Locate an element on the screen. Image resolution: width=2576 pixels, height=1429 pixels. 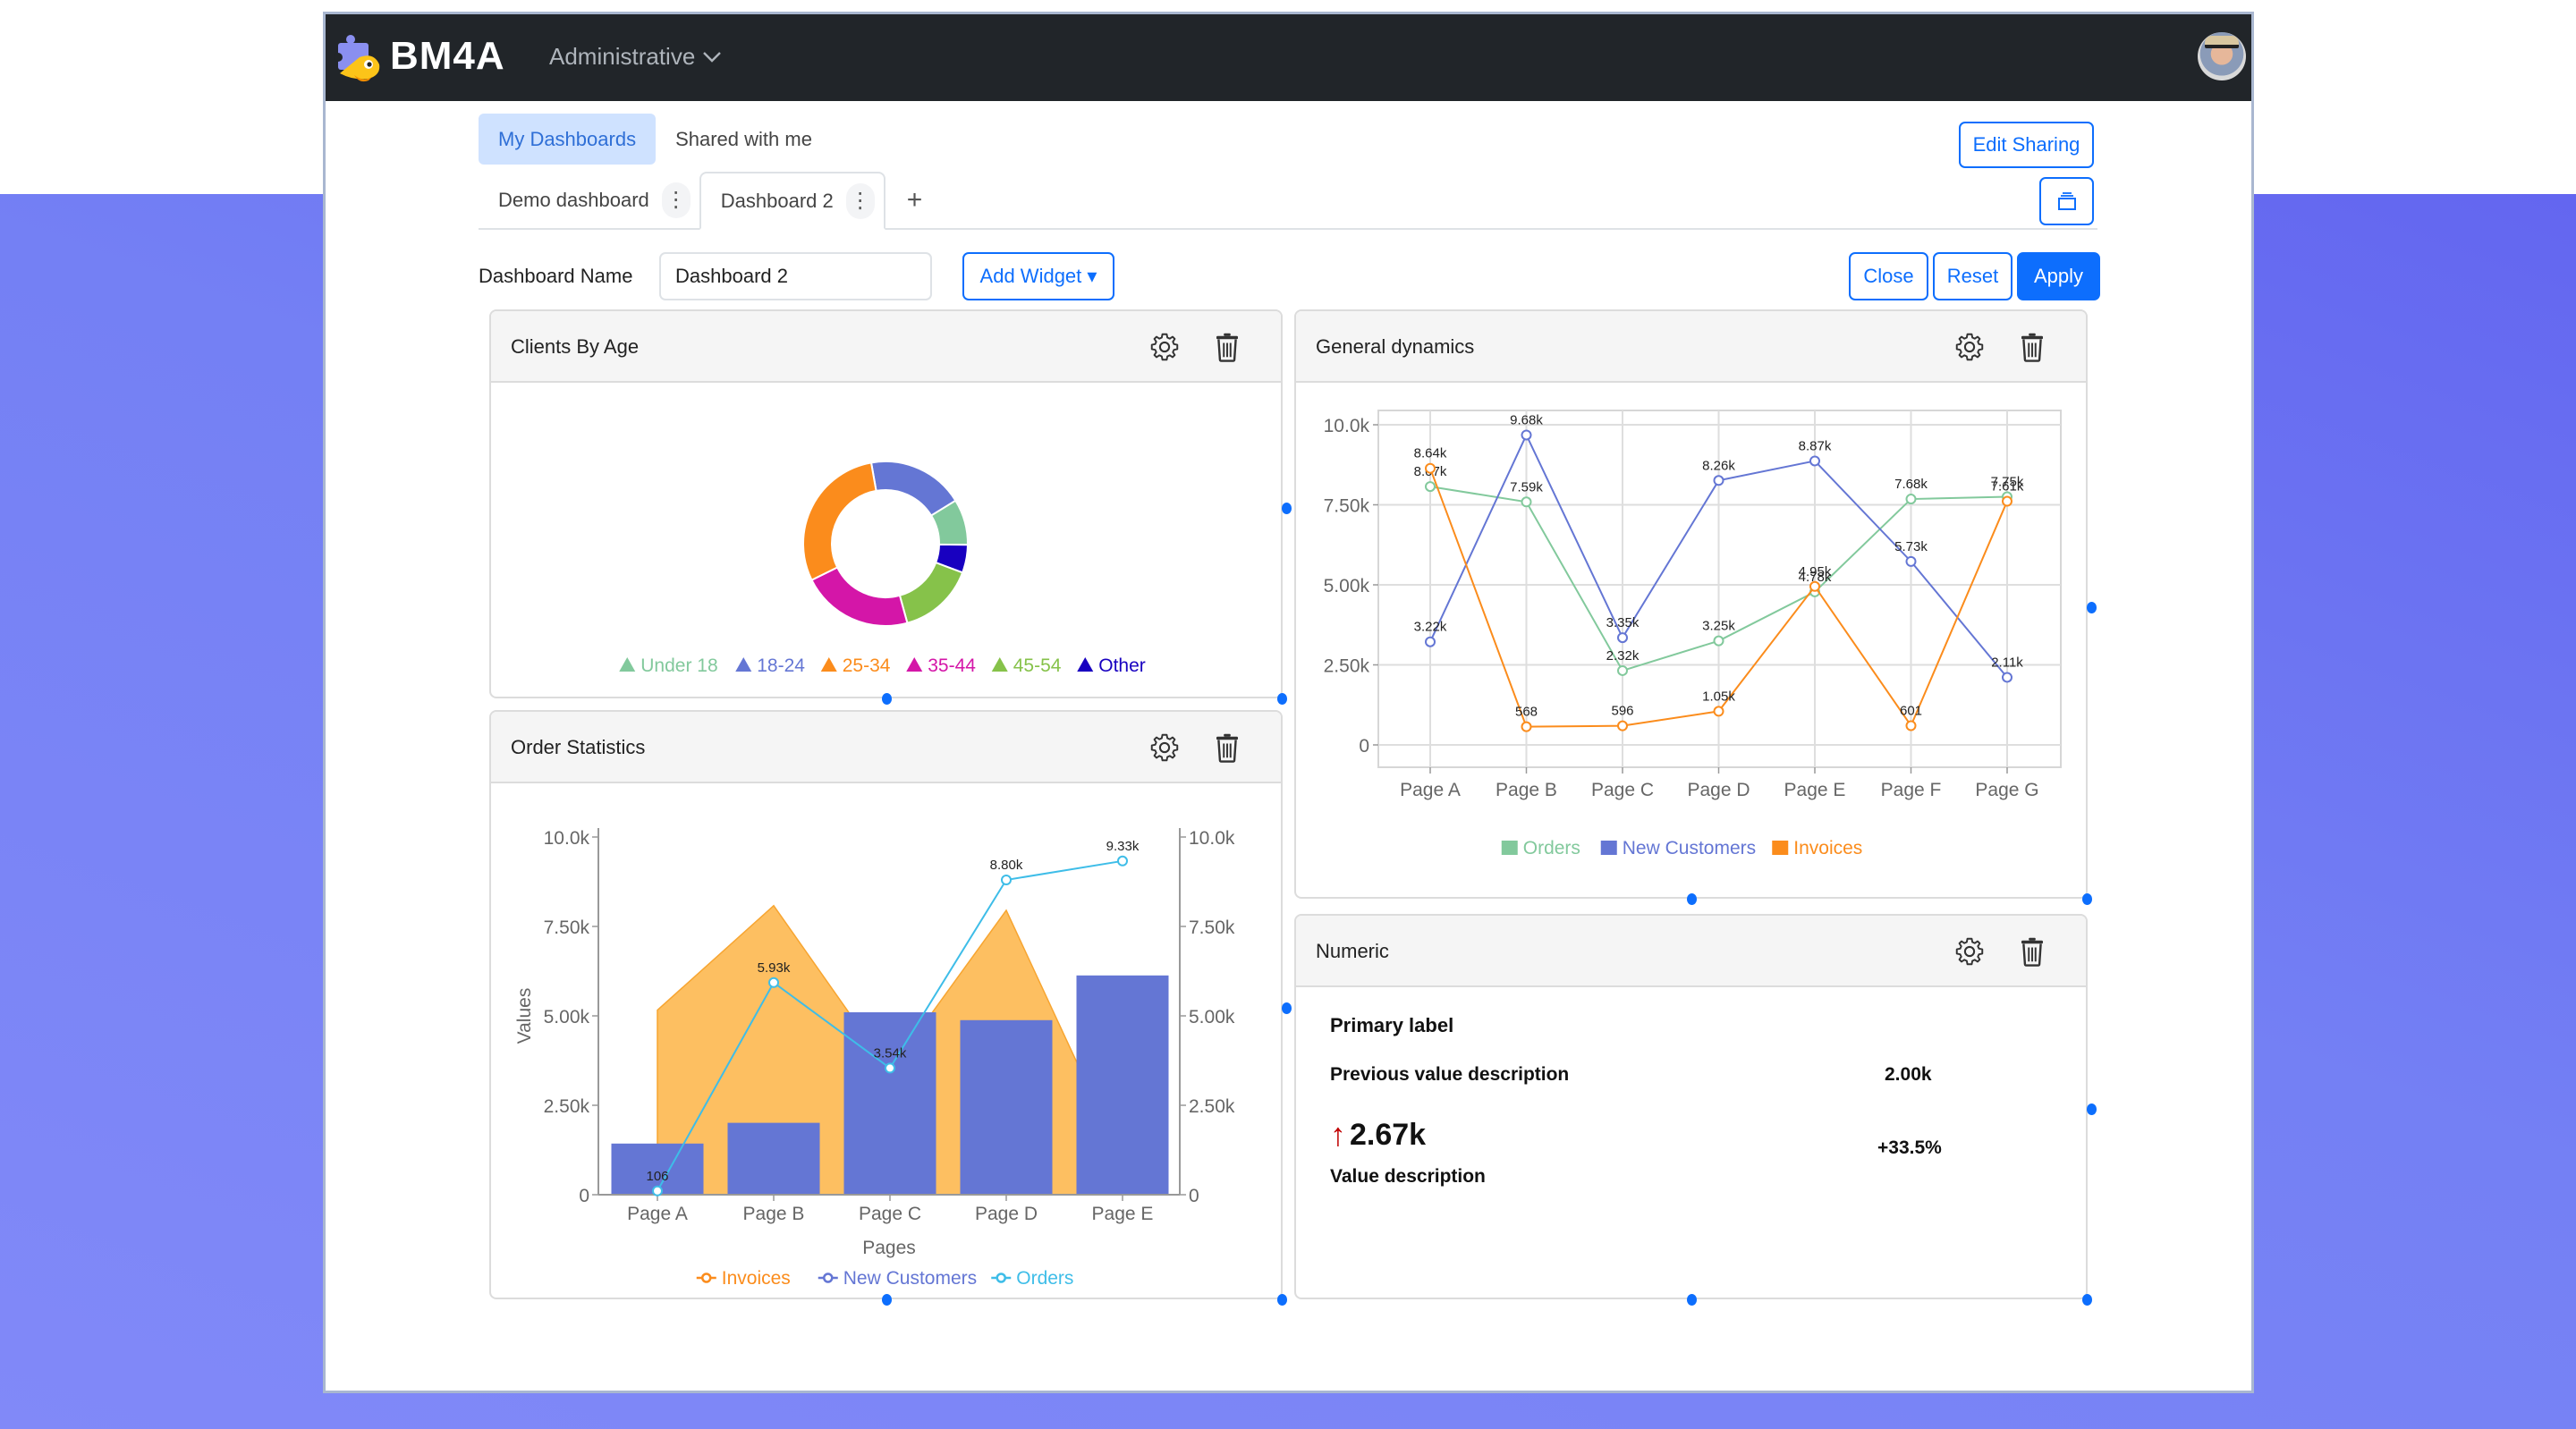
add-dashboard-button: + is located at coordinates (915, 200).